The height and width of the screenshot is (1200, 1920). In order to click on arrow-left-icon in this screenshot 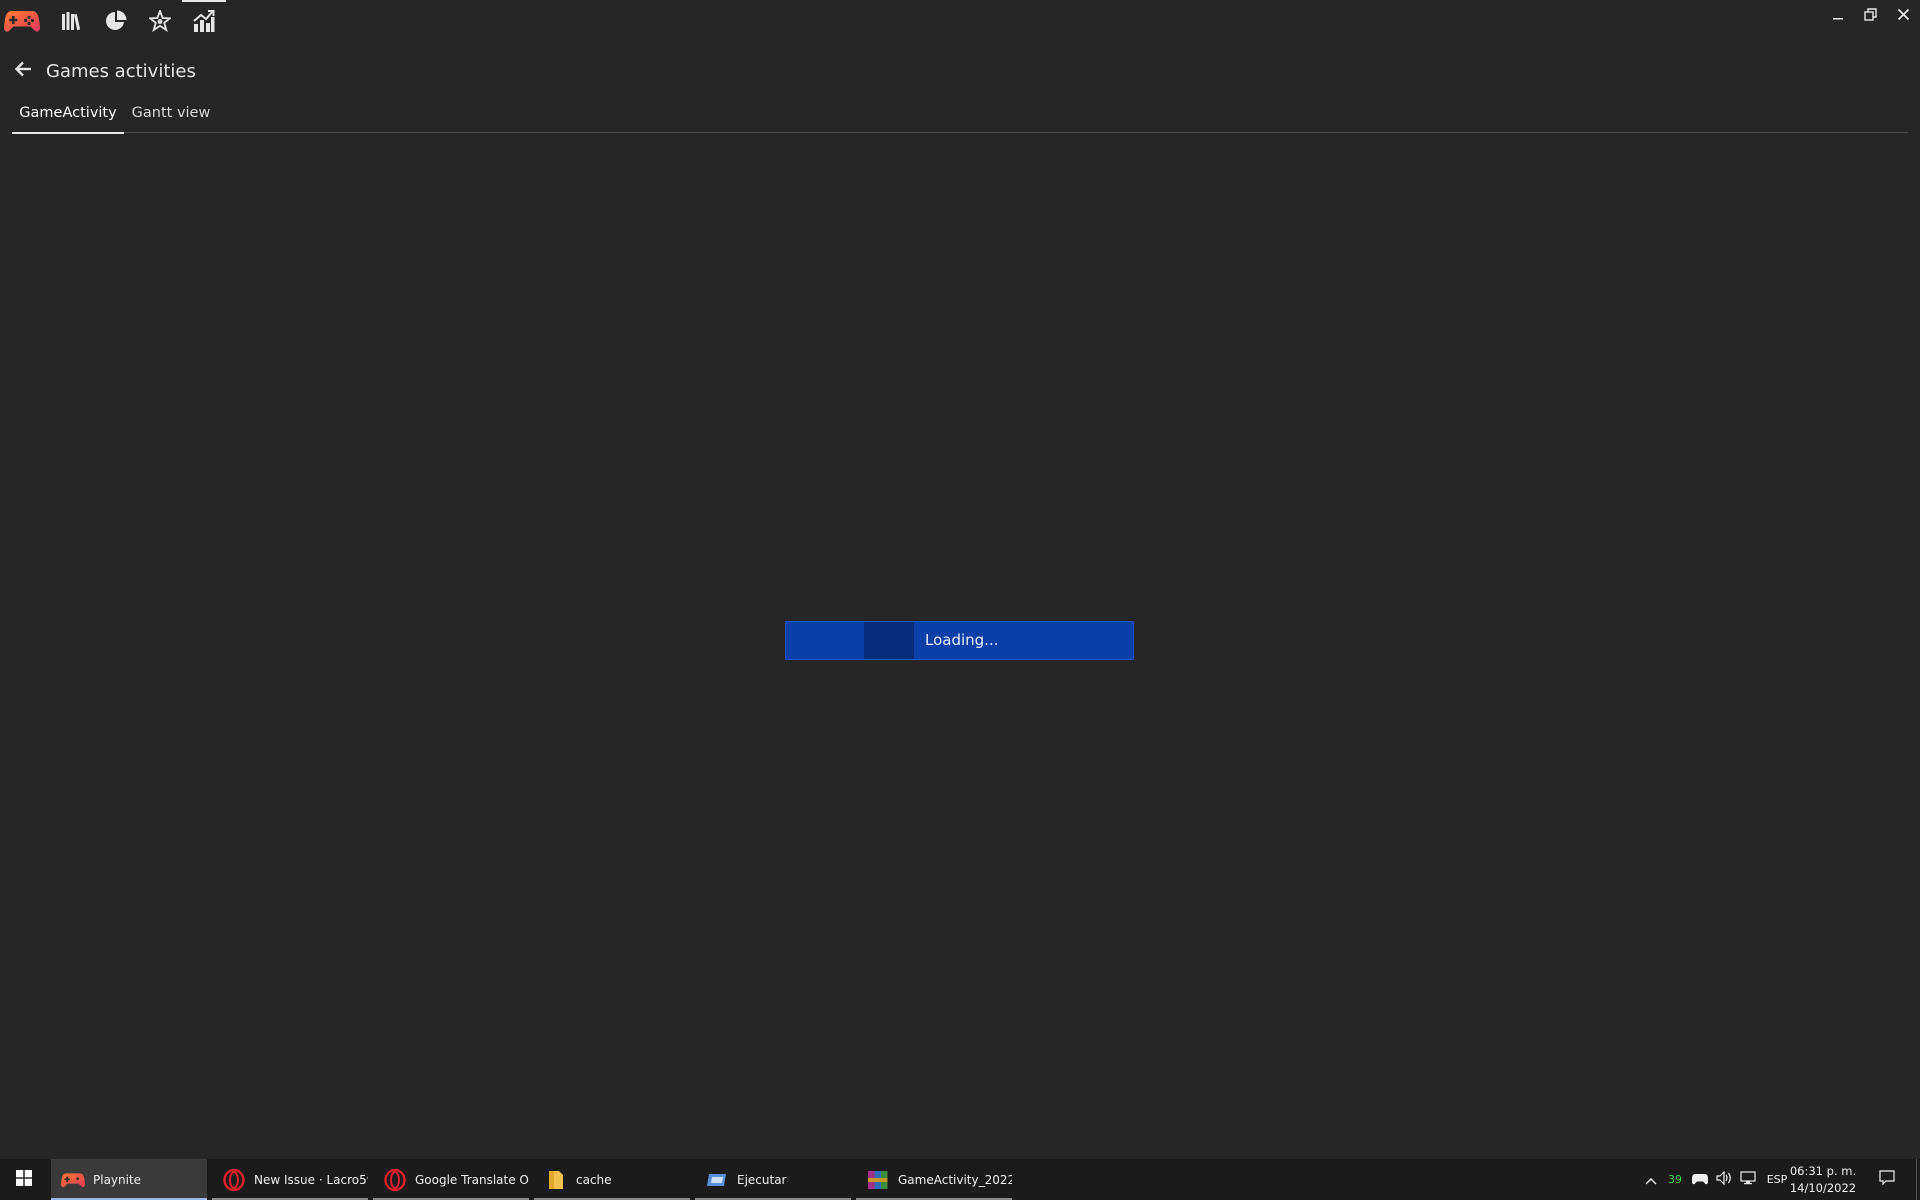, I will do `click(23, 71)`.